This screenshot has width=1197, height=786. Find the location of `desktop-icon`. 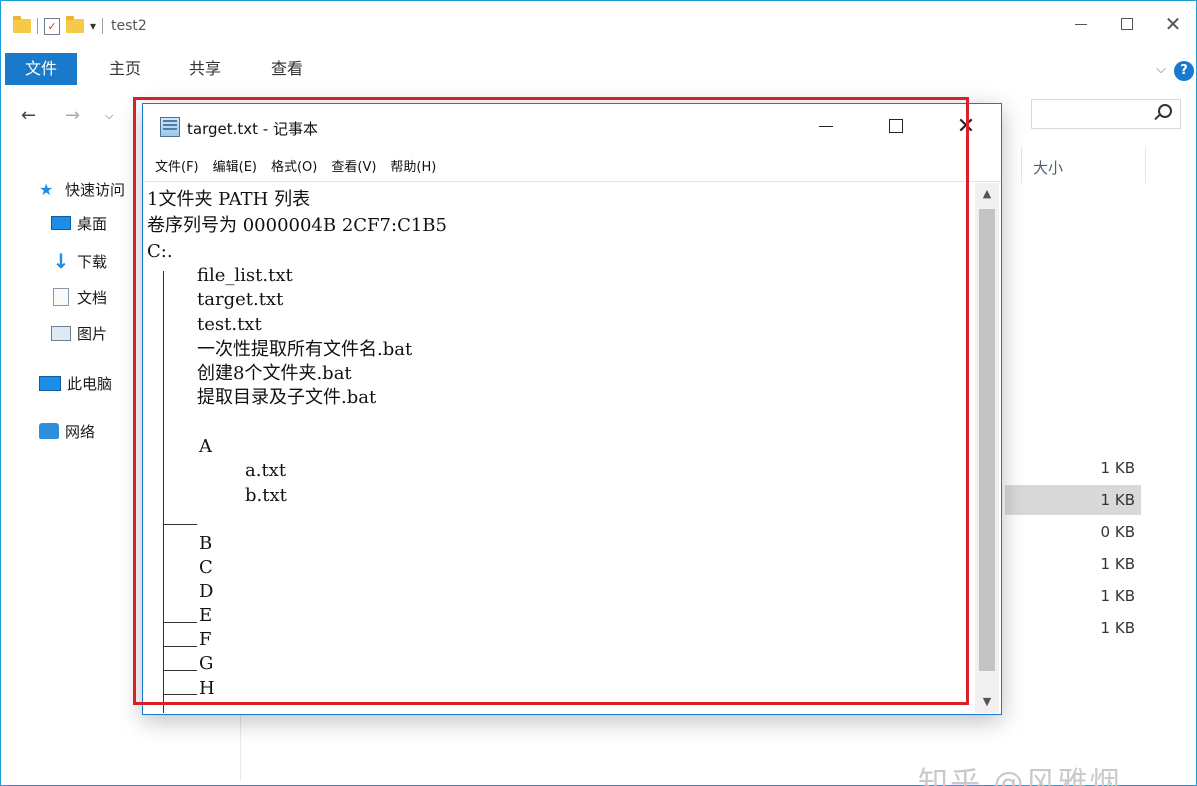

desktop-icon is located at coordinates (61, 223).